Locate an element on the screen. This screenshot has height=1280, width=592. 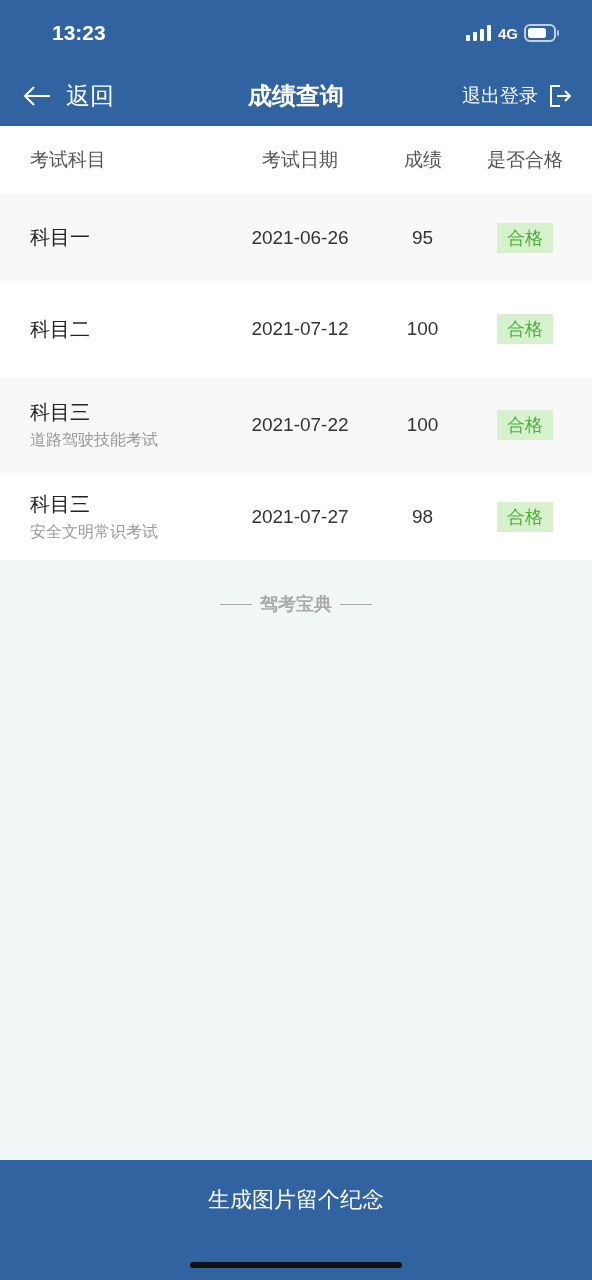
column-header: 是否合格 is located at coordinates (525, 159).